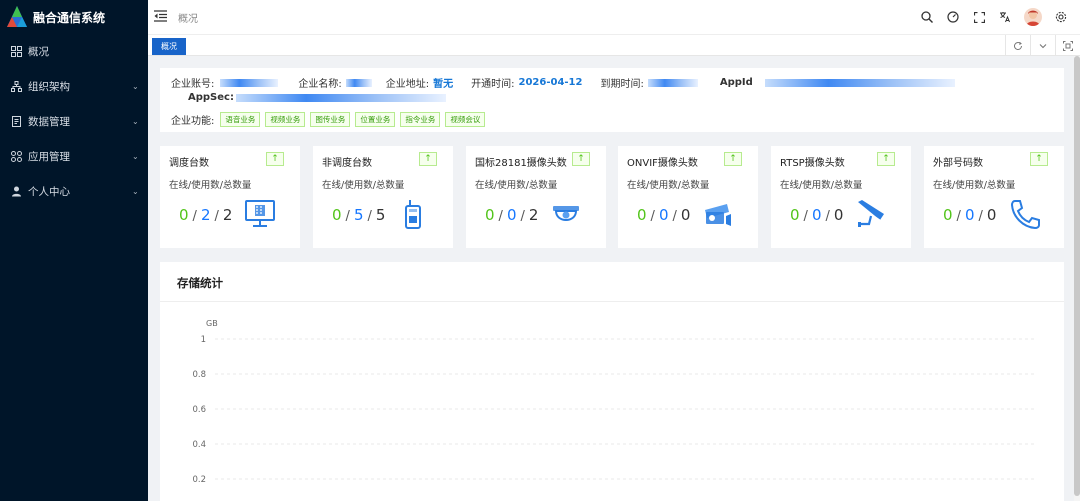  What do you see at coordinates (188, 17) in the screenshot?
I see `breadcrumb: 概况` at bounding box center [188, 17].